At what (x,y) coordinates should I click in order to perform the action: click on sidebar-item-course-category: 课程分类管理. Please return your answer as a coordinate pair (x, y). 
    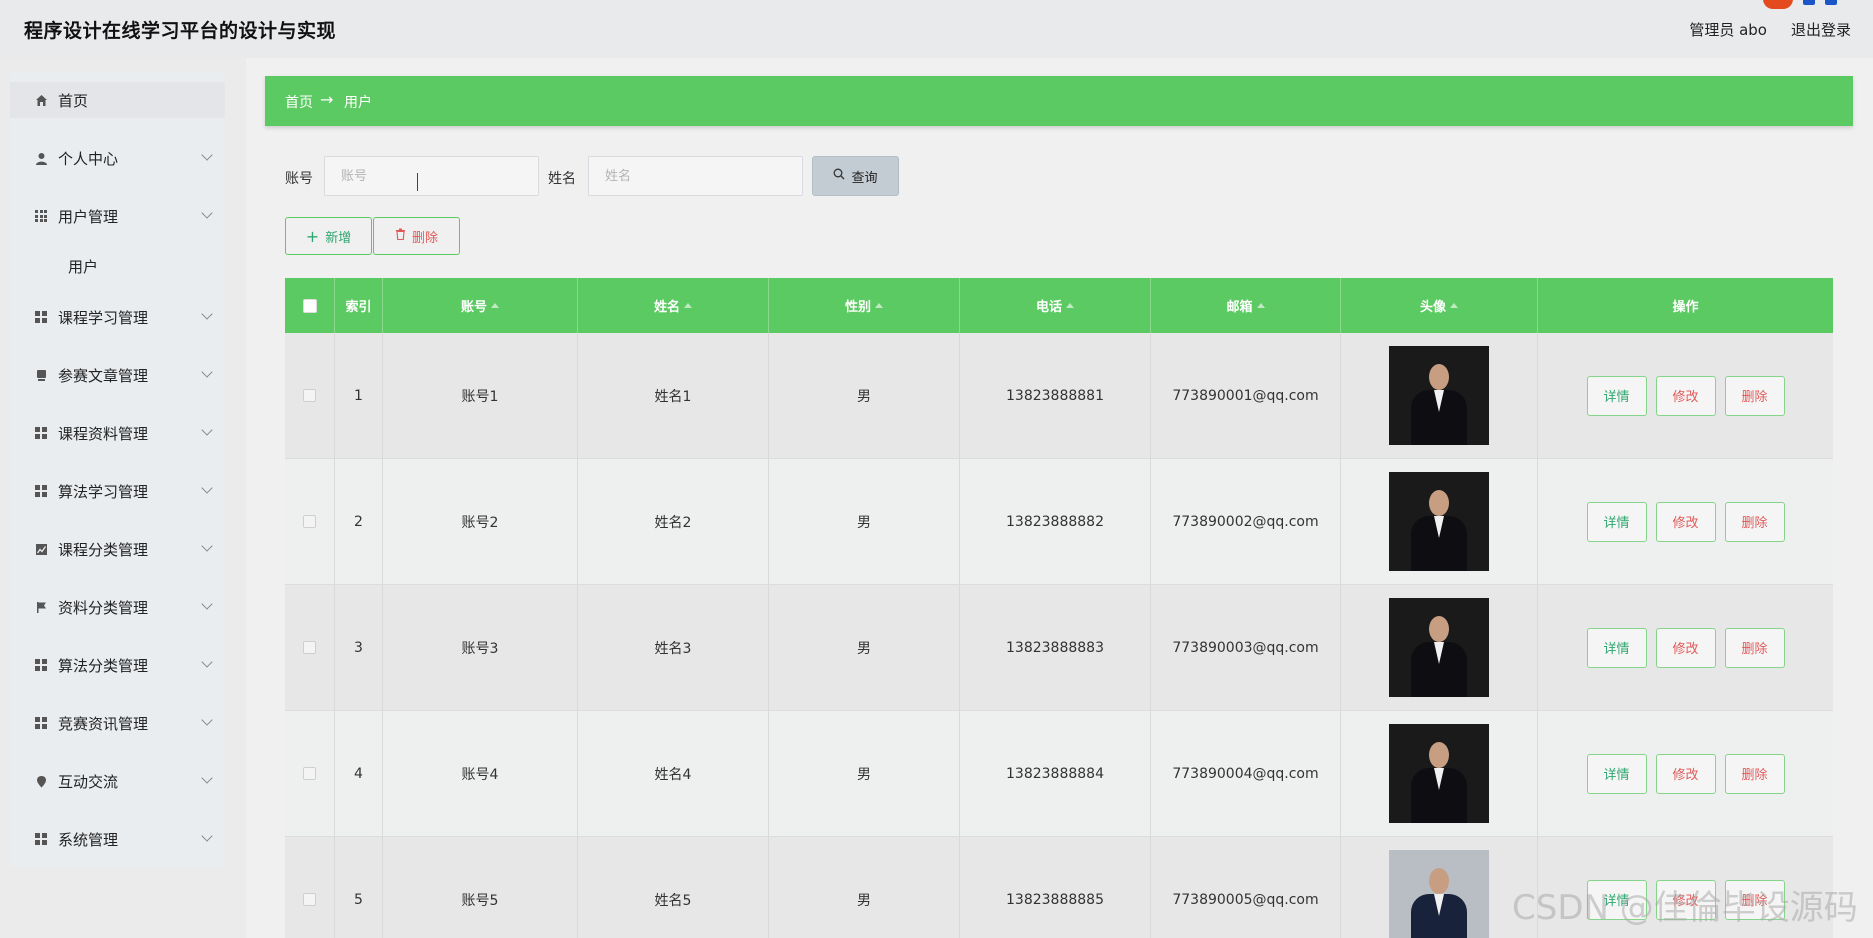
    Looking at the image, I should click on (117, 549).